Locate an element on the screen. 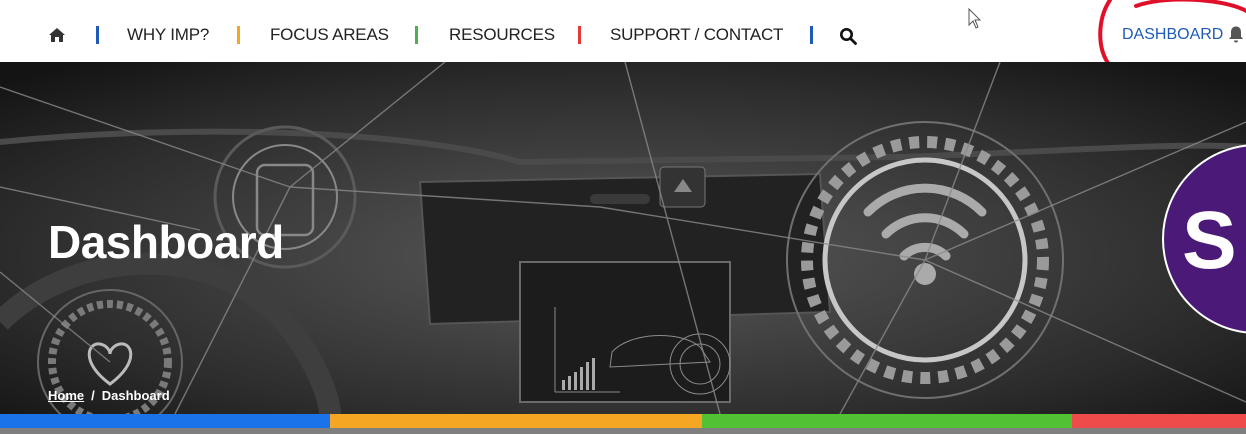 The height and width of the screenshot is (434, 1246). dashboard-label: DASHBOARD is located at coordinates (1173, 34).